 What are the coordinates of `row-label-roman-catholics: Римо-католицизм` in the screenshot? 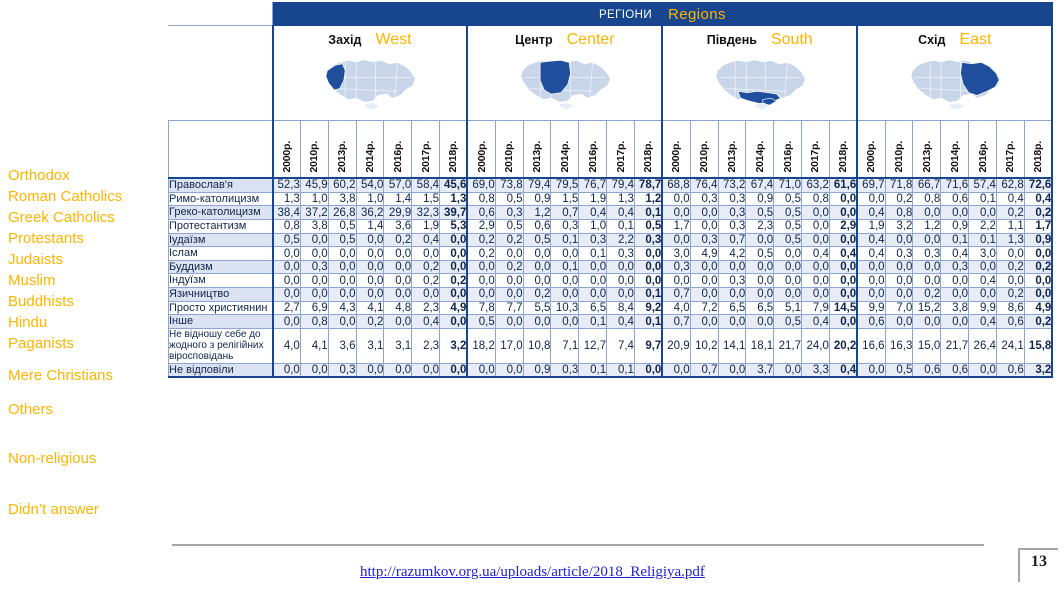 It's located at (220, 199).